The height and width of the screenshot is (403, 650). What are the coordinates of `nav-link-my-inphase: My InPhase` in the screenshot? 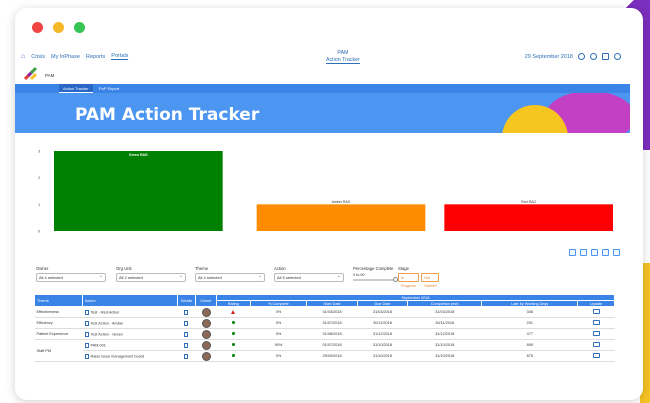 It's located at (65, 57).